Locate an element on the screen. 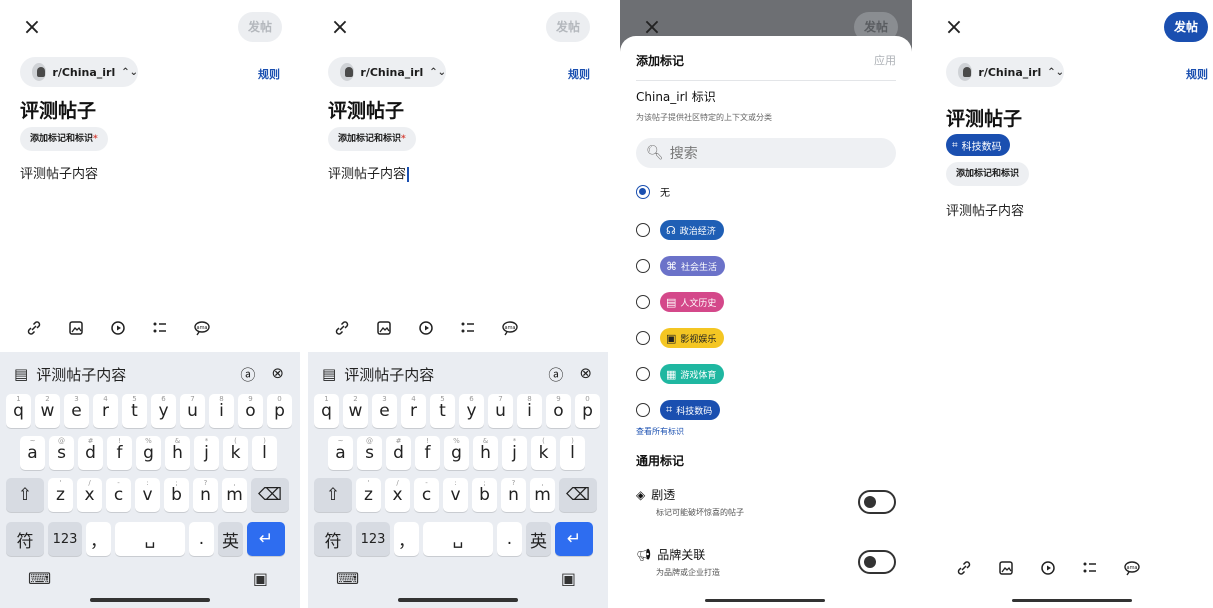 Image resolution: width=1213 pixels, height=608 pixels. key-q: 1q is located at coordinates (18, 411).